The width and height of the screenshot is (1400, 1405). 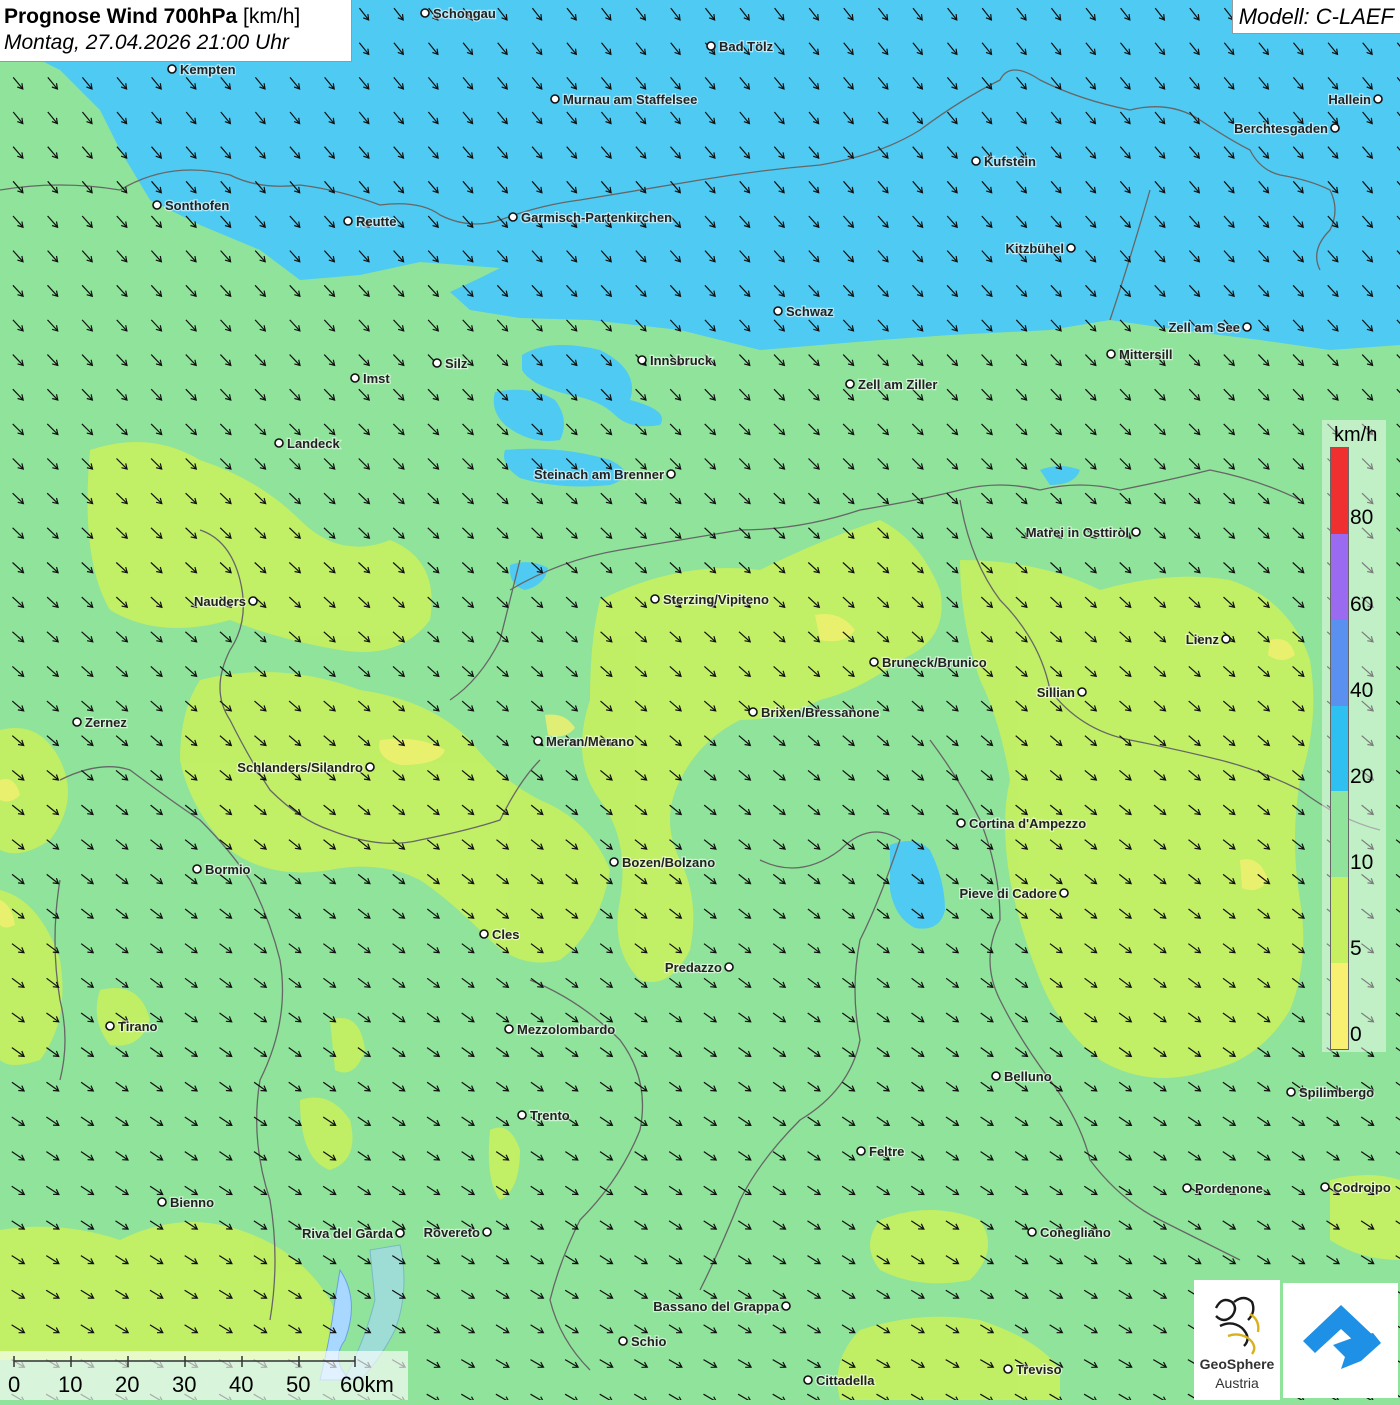 I want to click on legend-label-20: 20, so click(x=1361, y=777).